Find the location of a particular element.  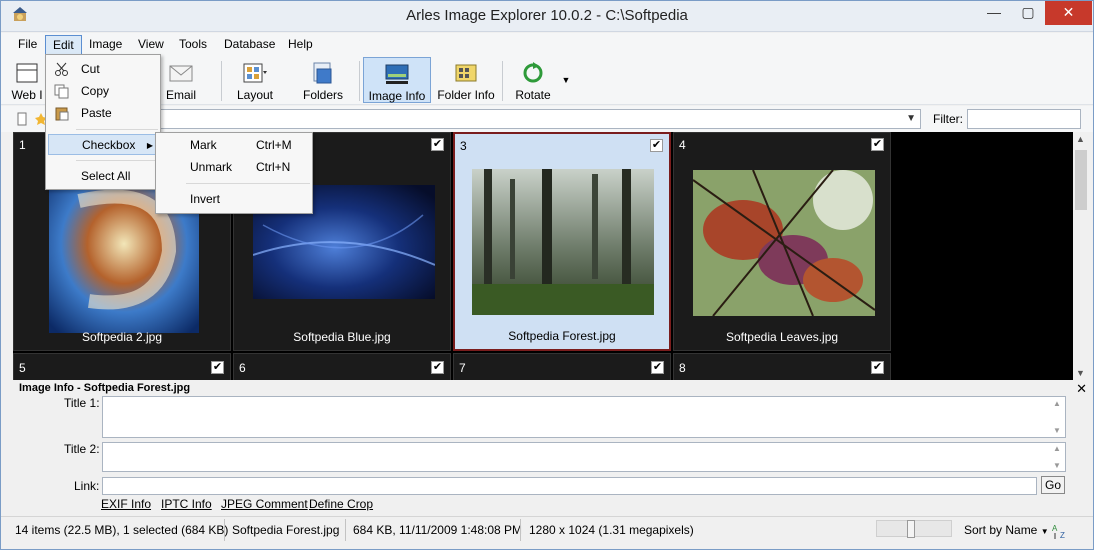

paste-icon is located at coordinates (62, 114).